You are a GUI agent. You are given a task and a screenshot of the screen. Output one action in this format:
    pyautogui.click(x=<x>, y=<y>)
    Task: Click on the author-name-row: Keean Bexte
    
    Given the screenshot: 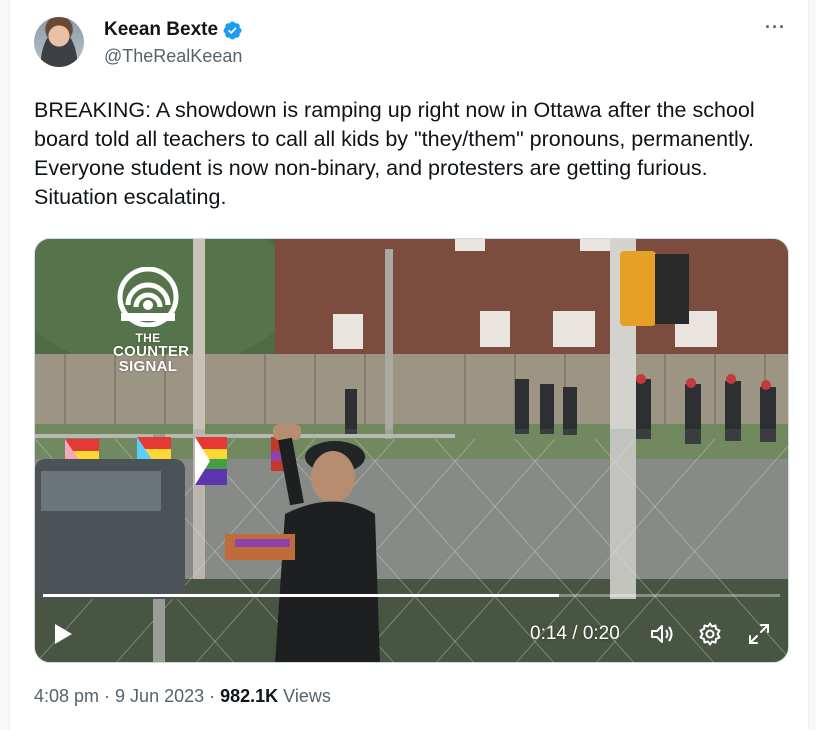 What is the action you would take?
    pyautogui.click(x=173, y=30)
    